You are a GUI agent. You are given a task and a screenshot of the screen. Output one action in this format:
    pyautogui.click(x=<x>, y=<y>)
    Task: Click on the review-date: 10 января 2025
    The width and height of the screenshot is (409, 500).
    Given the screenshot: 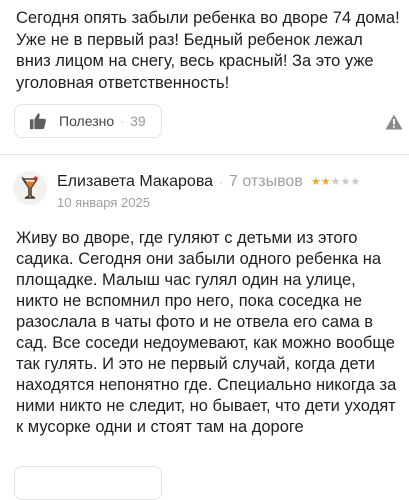 What is the action you would take?
    pyautogui.click(x=103, y=202)
    